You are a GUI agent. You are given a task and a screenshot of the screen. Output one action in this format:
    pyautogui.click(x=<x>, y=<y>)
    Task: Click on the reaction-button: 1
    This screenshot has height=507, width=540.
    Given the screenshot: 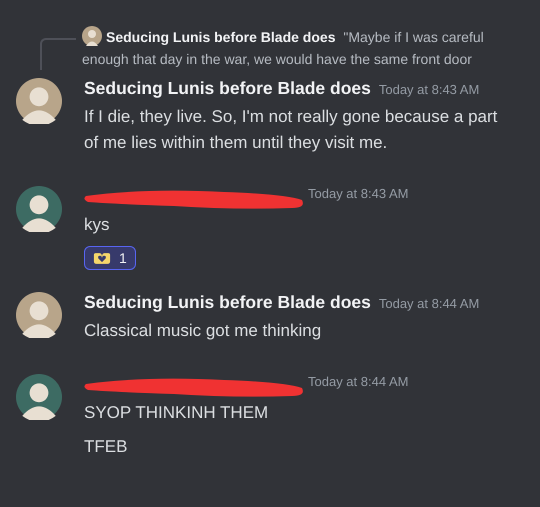 What is the action you would take?
    pyautogui.click(x=110, y=258)
    